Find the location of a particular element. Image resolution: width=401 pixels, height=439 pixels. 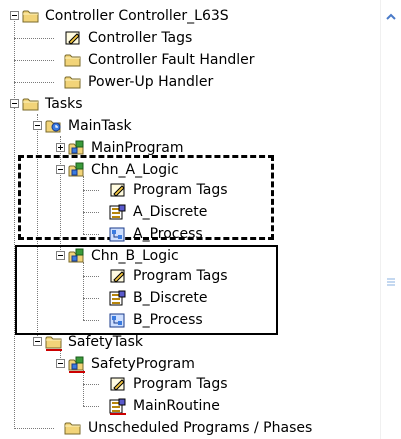

tree-item-label: Unscheduled Programs / Phases is located at coordinates (200, 428).